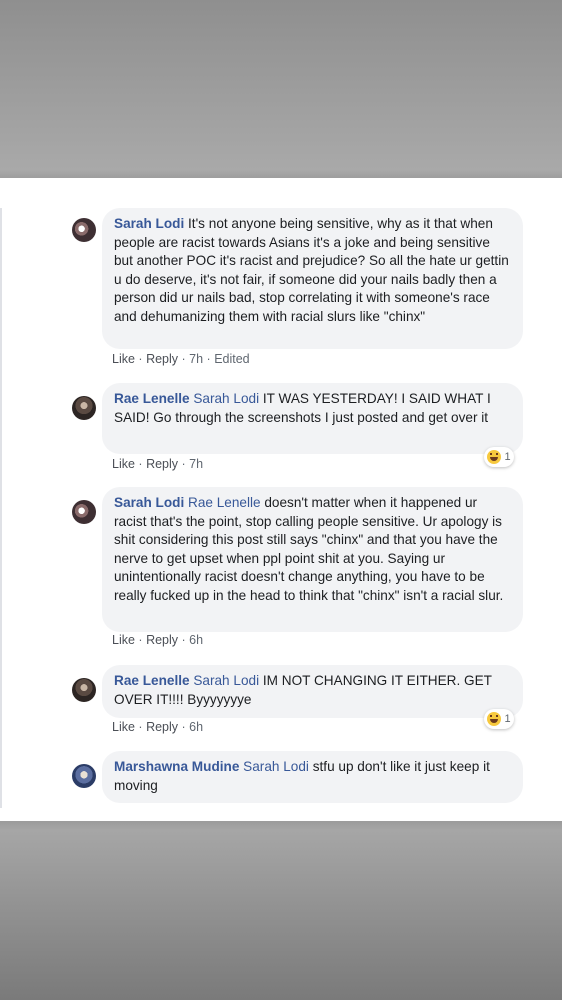  What do you see at coordinates (224, 502) in the screenshot?
I see `mention: Rae Lenelle` at bounding box center [224, 502].